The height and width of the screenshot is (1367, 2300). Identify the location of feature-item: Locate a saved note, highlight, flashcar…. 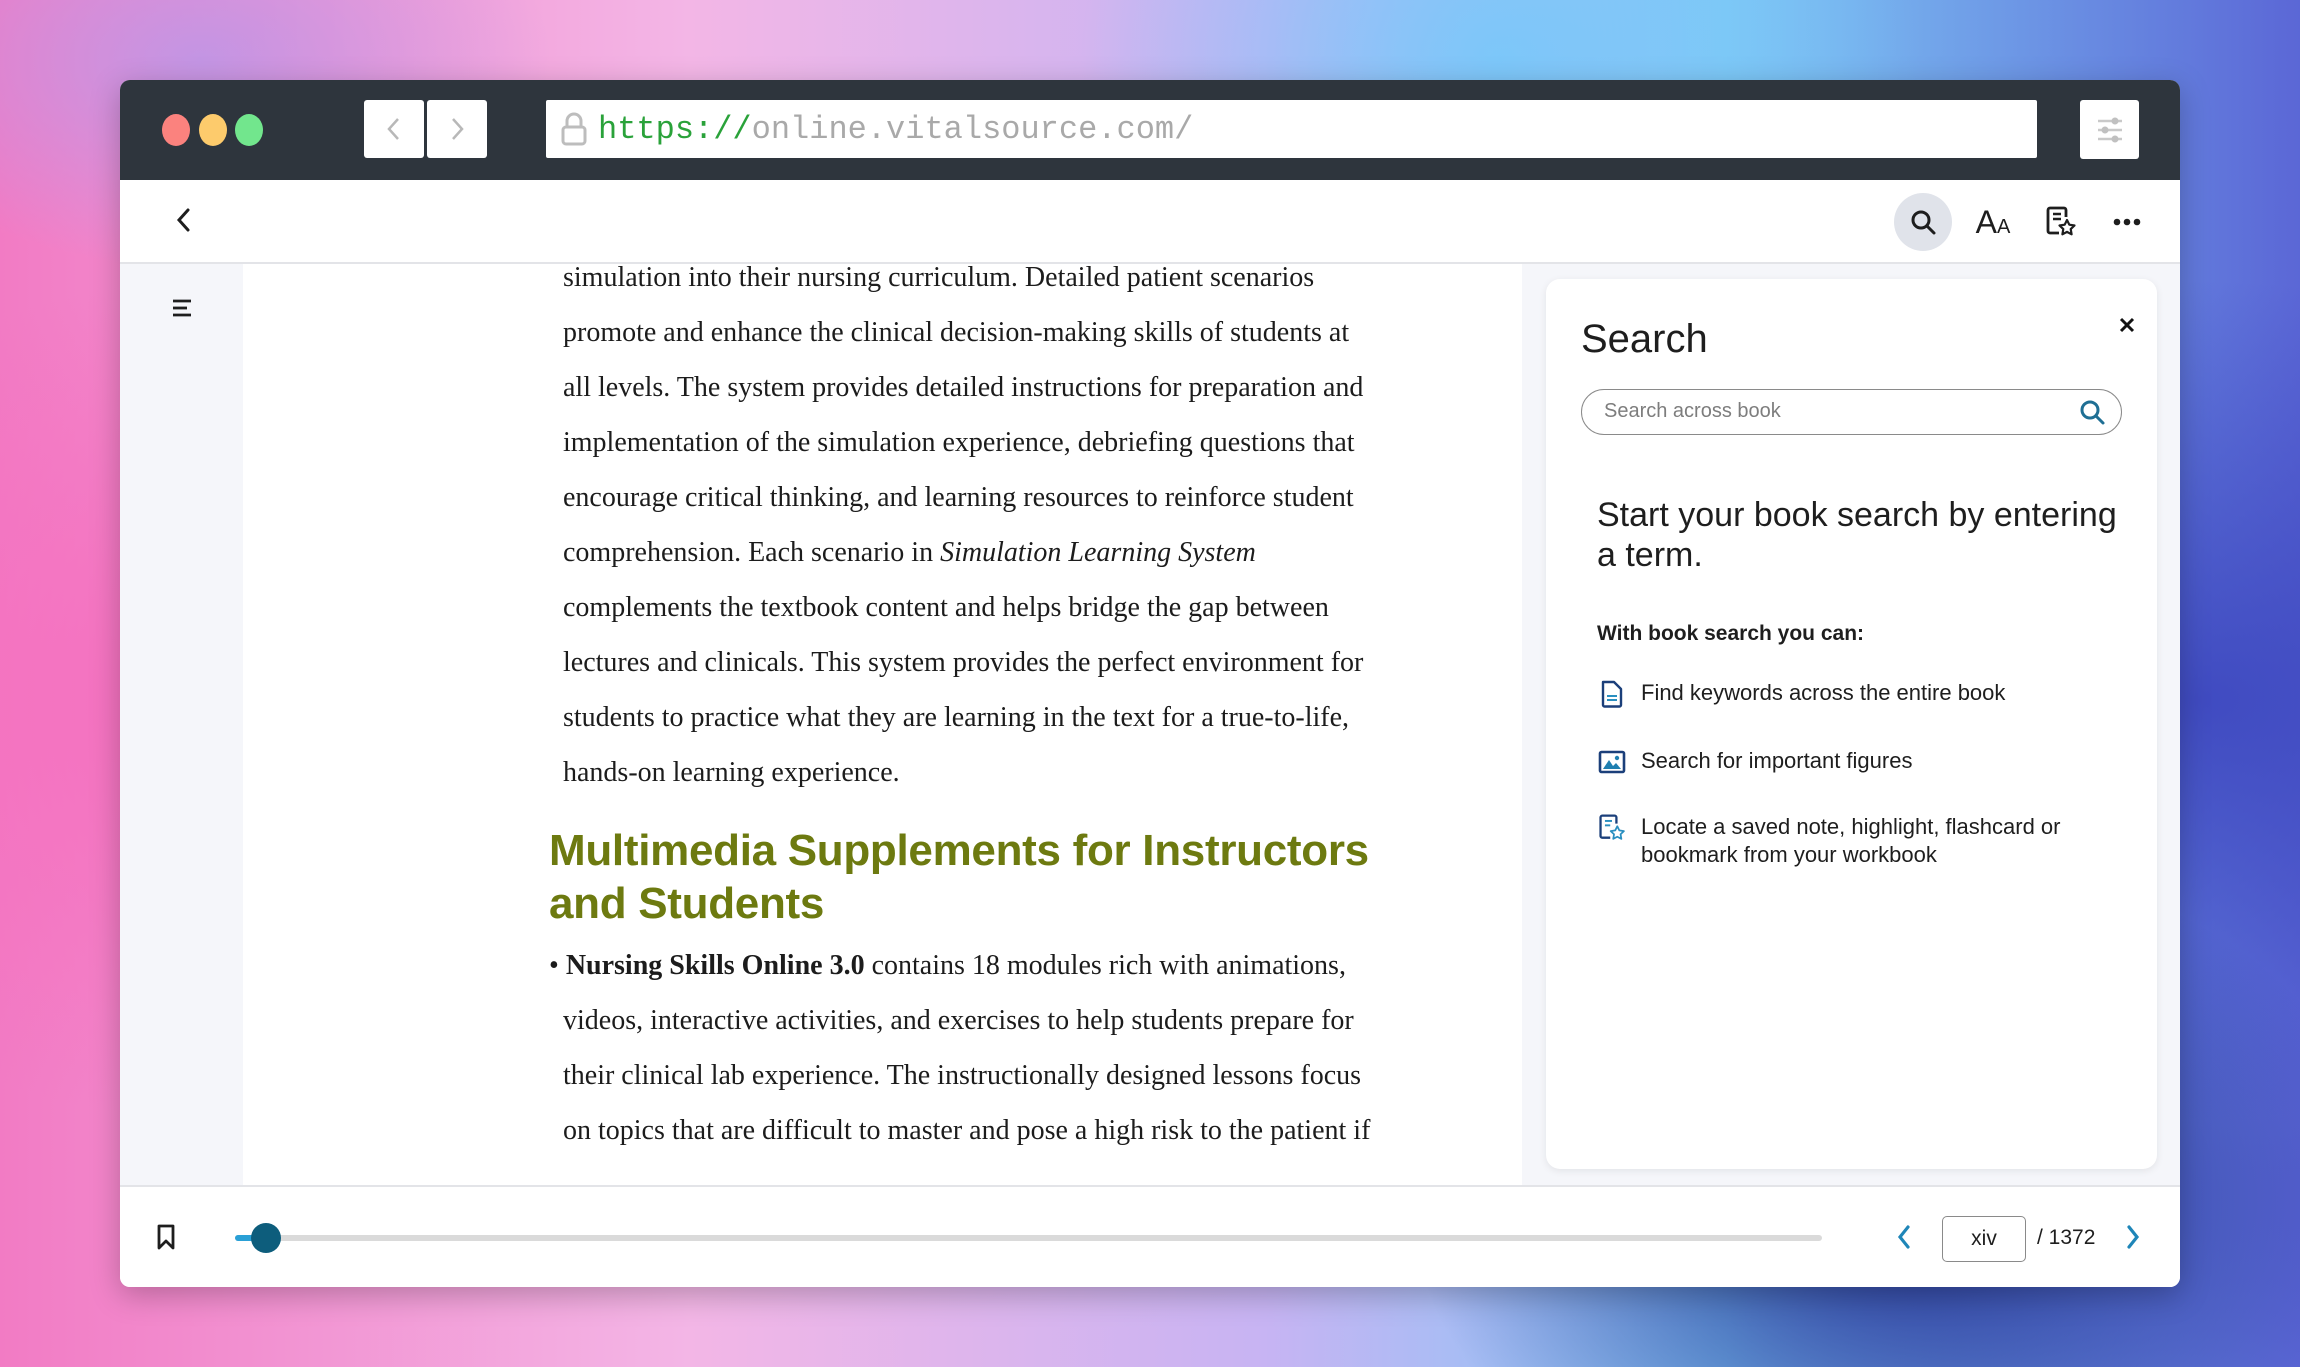
(1857, 841).